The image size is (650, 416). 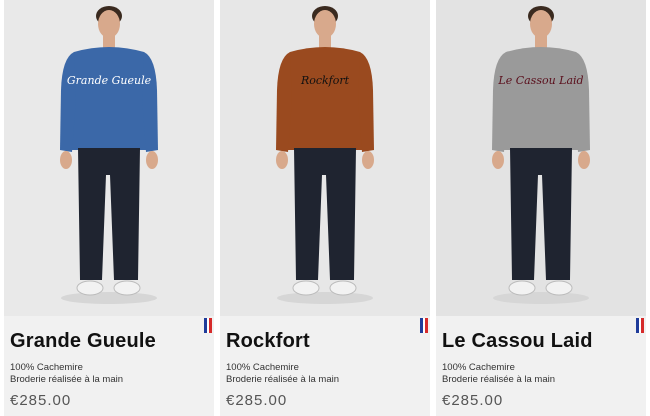 I want to click on product-title: Rockfort, so click(x=268, y=341).